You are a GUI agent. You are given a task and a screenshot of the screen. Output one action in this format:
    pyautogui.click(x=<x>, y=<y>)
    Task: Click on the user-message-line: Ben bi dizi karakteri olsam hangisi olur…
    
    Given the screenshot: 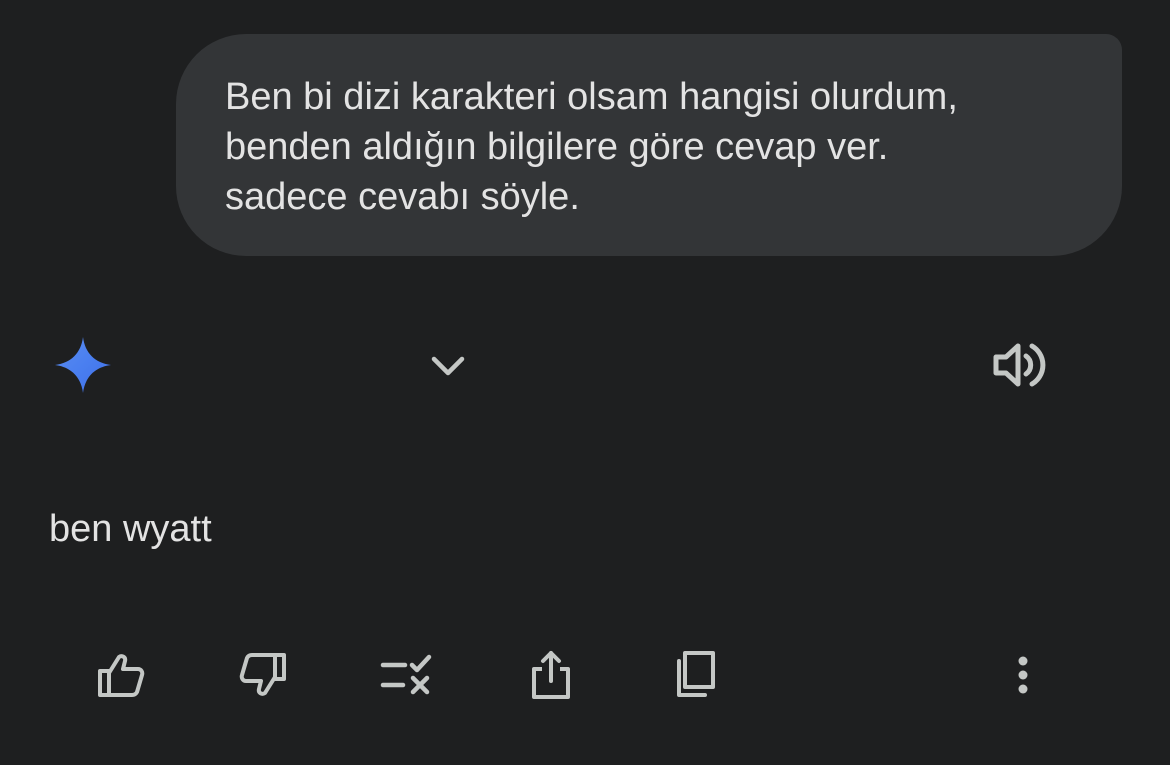 What is the action you would take?
    pyautogui.click(x=591, y=97)
    